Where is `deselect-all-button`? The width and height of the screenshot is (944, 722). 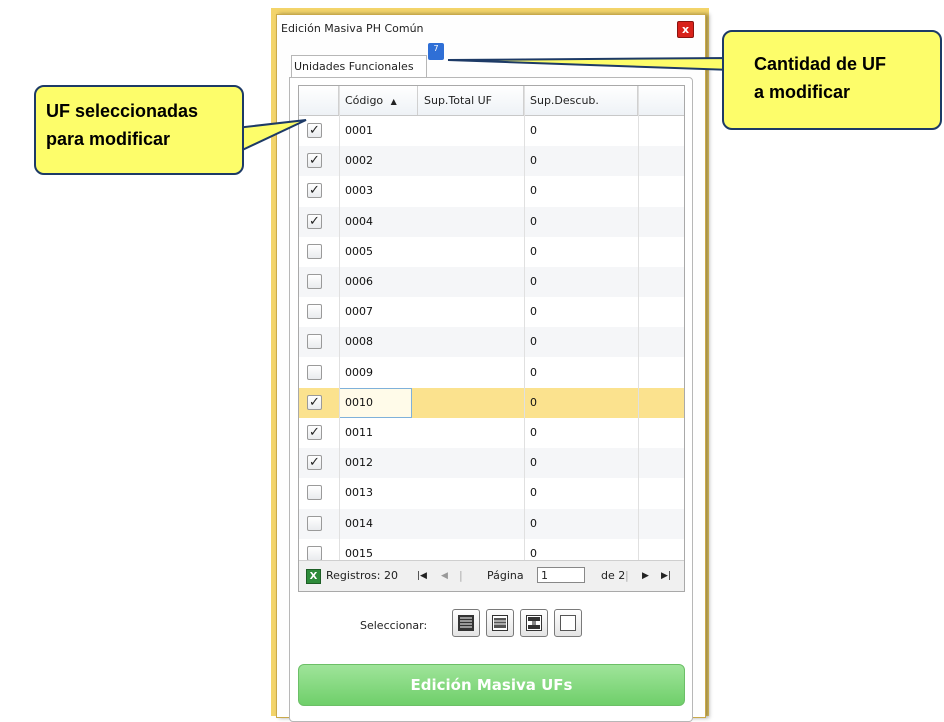
deselect-all-button is located at coordinates (568, 623).